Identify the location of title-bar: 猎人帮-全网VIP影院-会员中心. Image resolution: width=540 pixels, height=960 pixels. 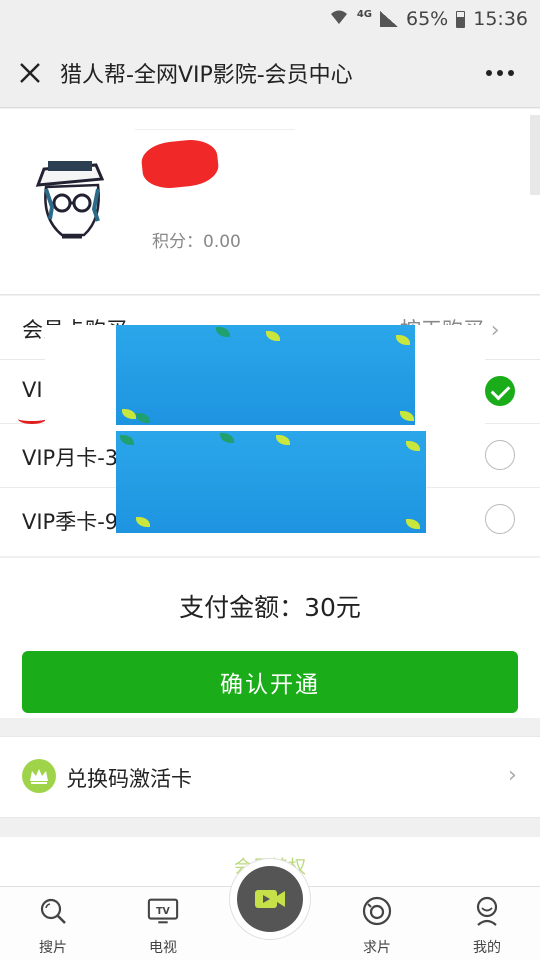
(270, 73).